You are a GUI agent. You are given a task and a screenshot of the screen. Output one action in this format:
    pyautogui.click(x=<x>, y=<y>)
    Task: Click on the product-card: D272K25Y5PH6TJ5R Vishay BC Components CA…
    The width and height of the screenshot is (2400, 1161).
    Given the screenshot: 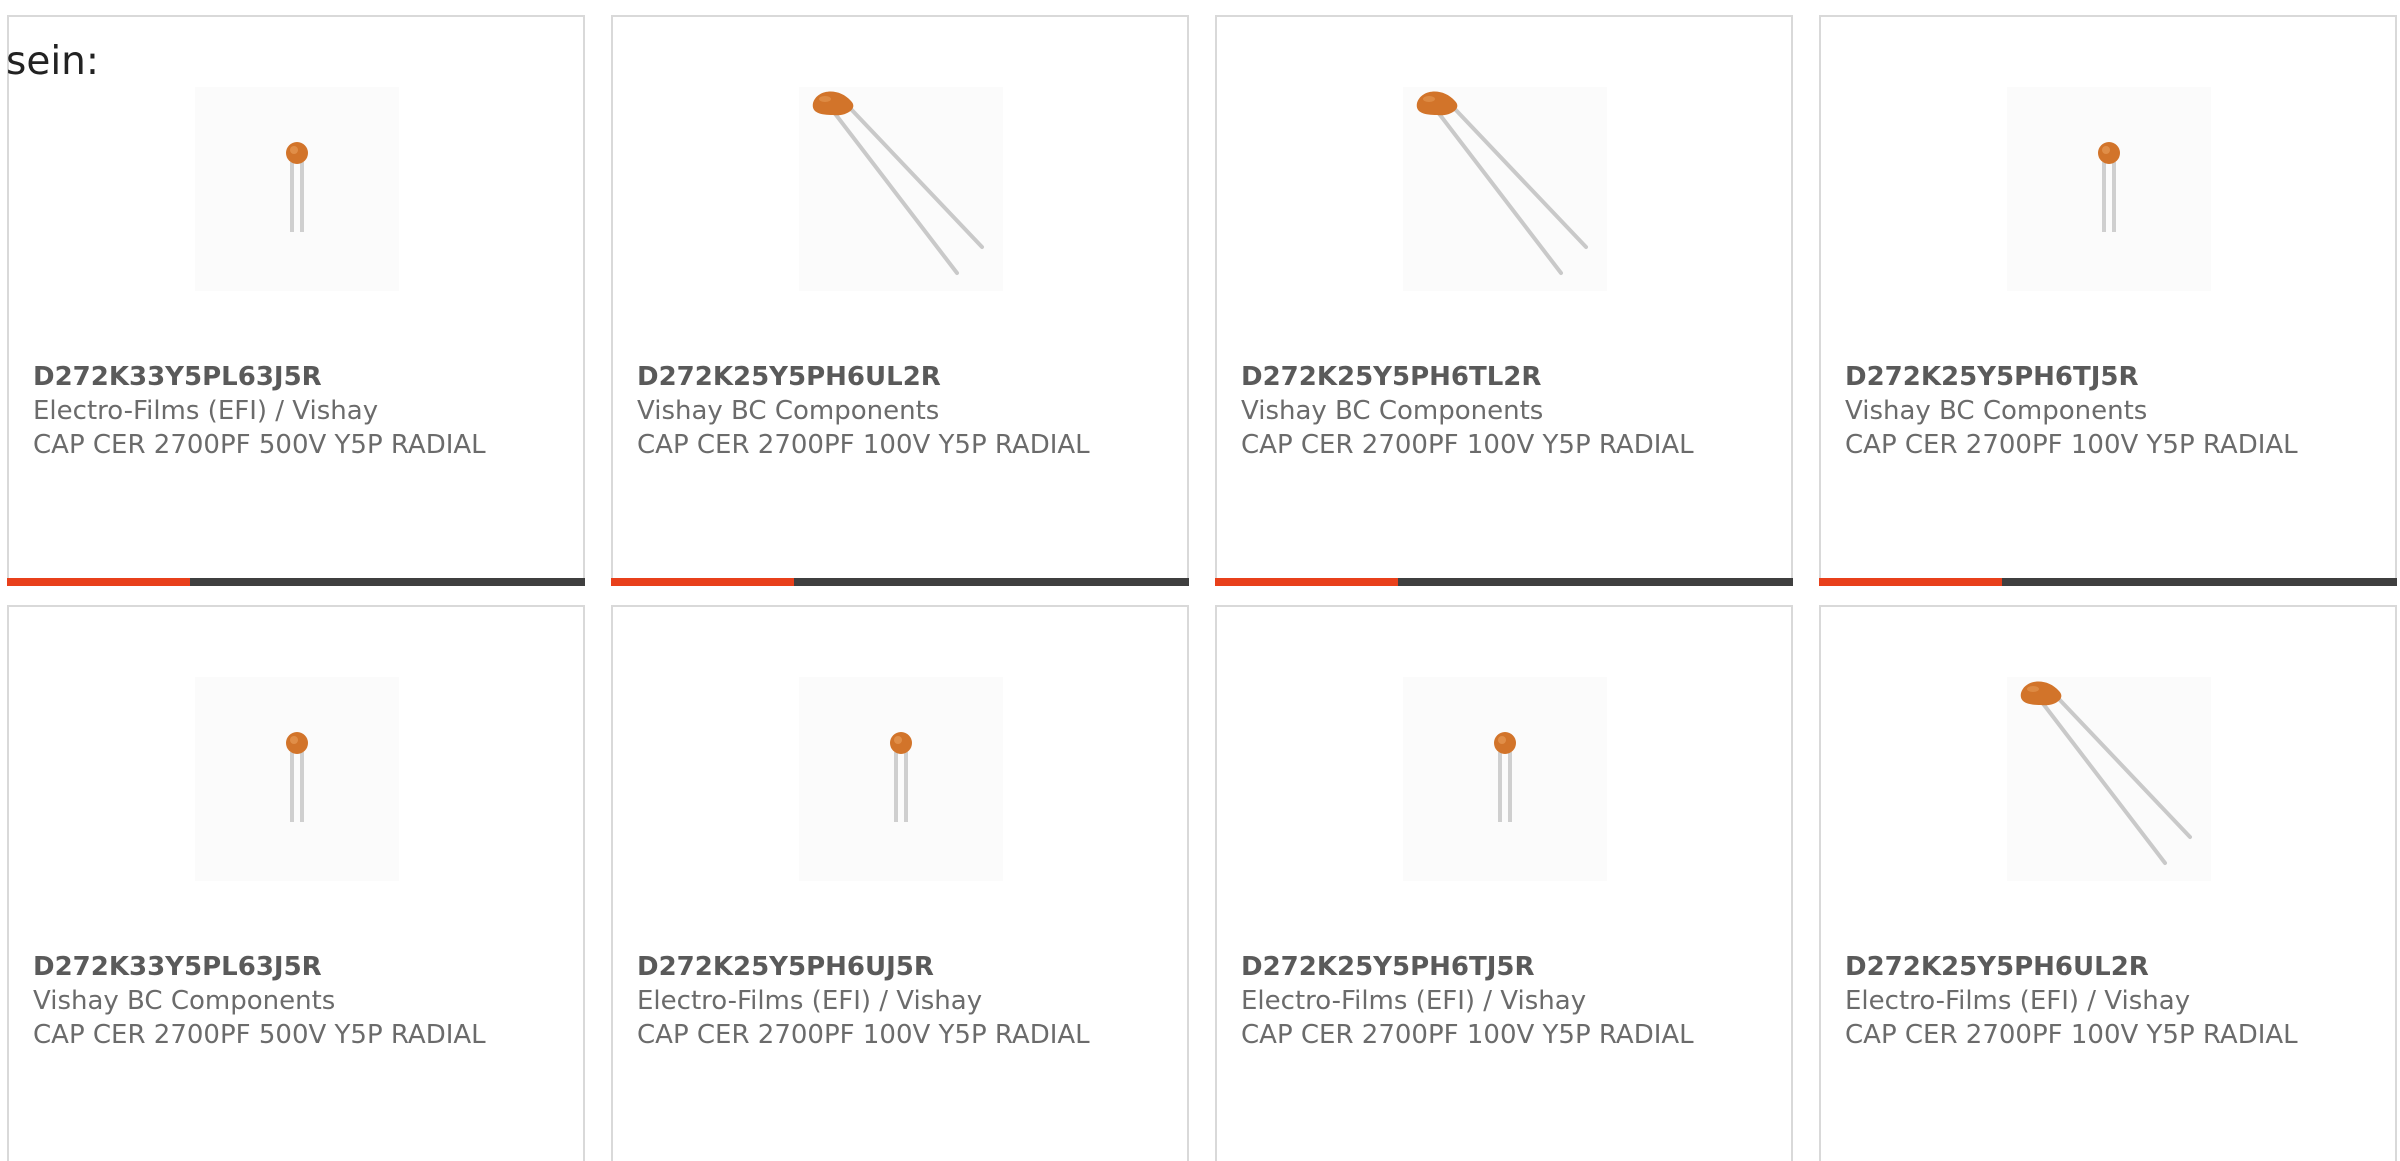 What is the action you would take?
    pyautogui.click(x=2108, y=300)
    